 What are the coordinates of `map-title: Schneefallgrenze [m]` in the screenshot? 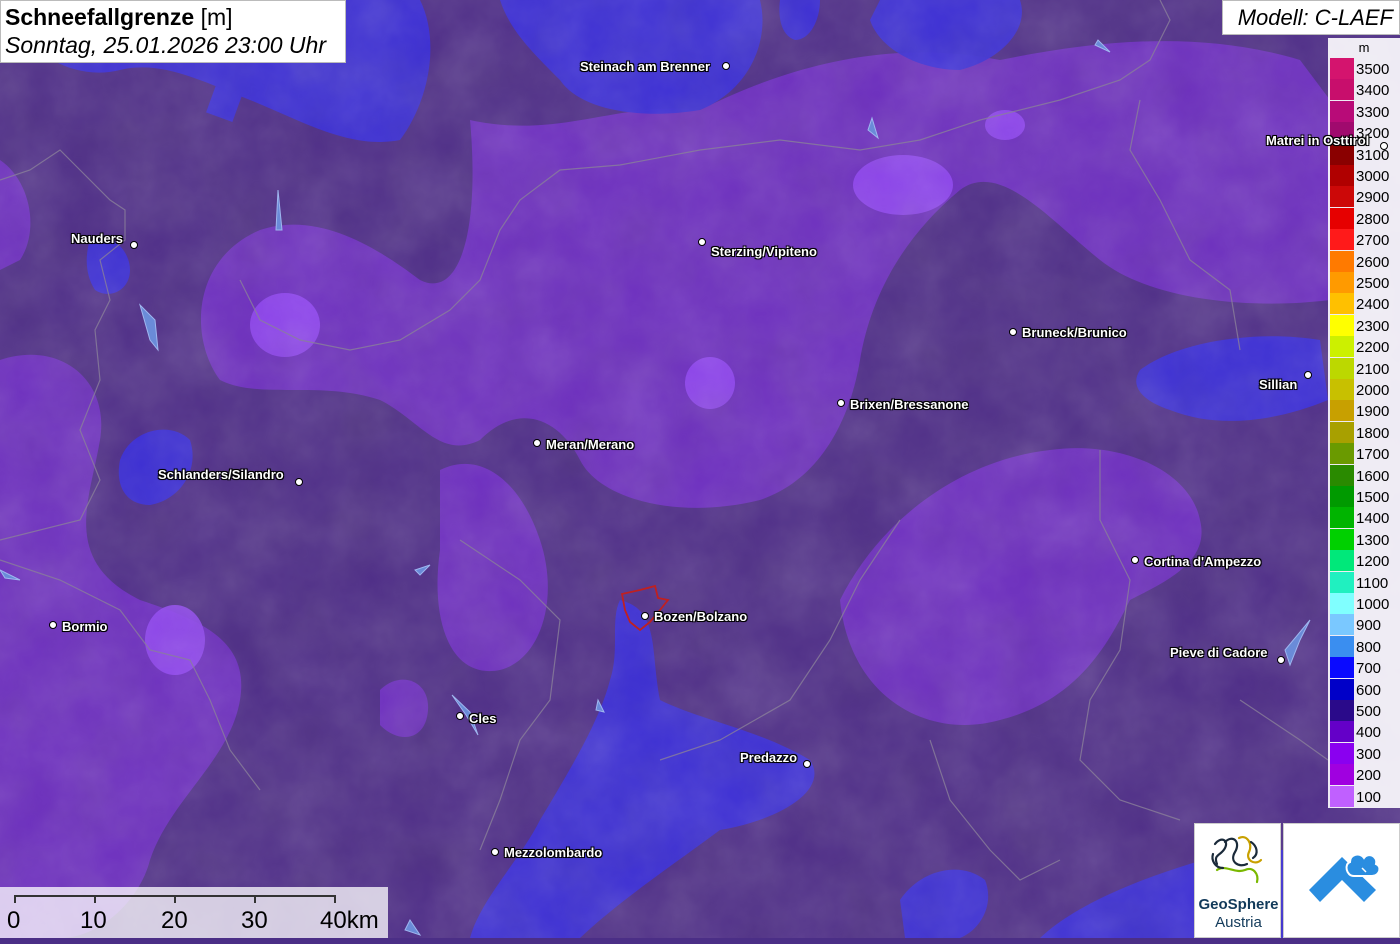 It's located at (119, 17).